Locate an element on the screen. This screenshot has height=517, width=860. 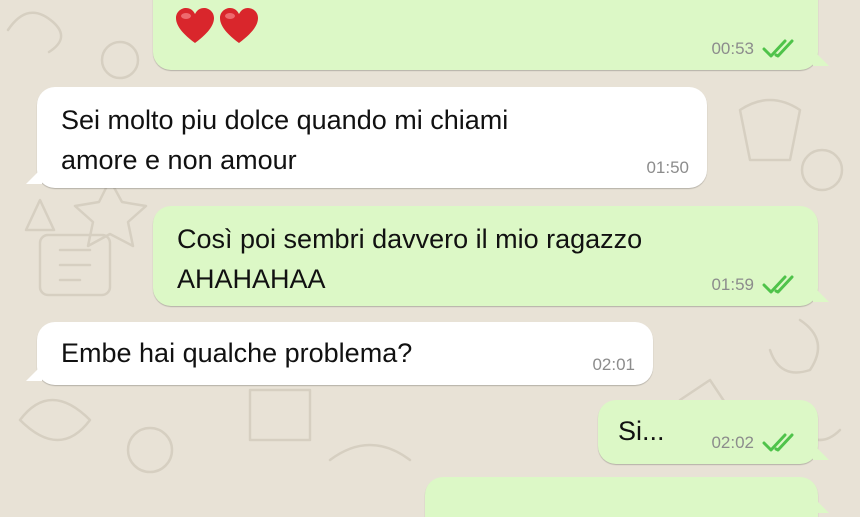
message-text: Embe hai qualche problema? is located at coordinates (236, 353).